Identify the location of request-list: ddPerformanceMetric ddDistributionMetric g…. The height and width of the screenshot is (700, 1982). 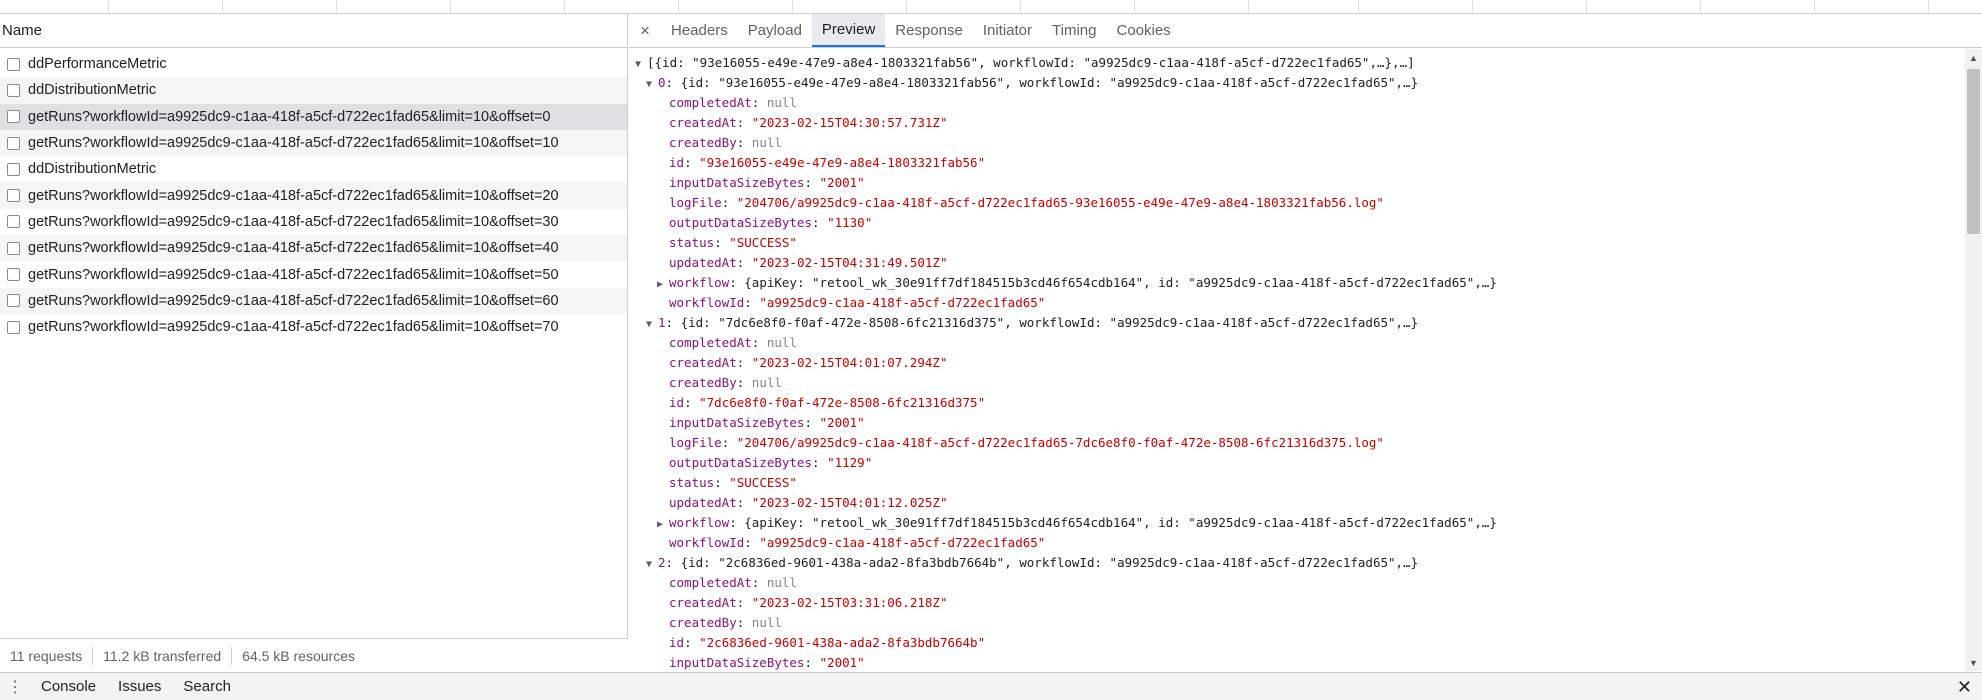
(313, 194).